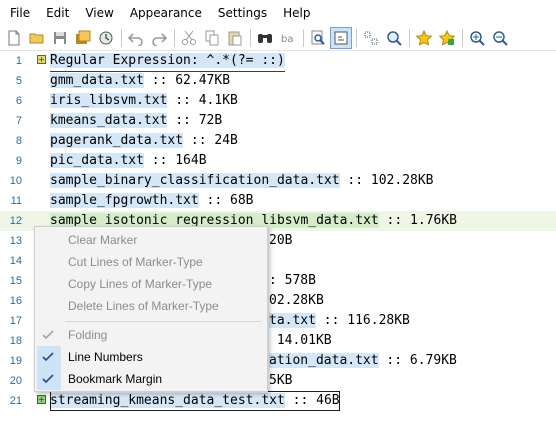 Image resolution: width=556 pixels, height=421 pixels. I want to click on menu-bar: File Edit View Appearance Settings Help, so click(278, 13).